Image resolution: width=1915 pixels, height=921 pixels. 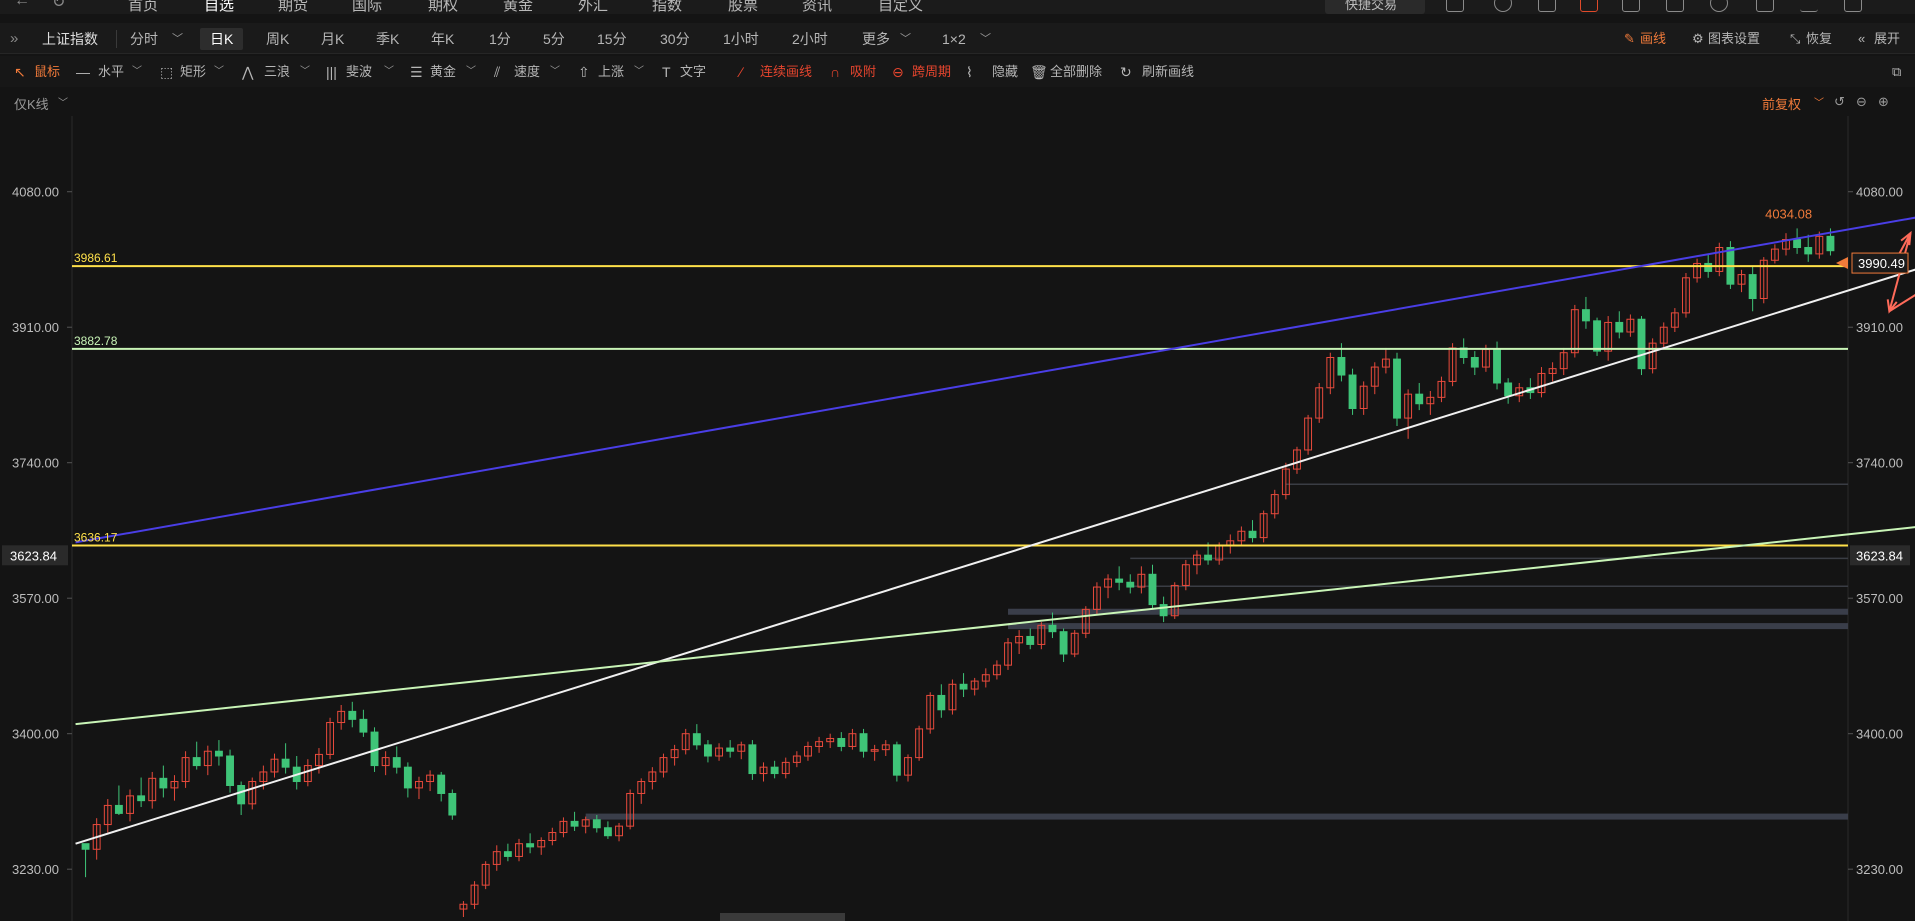 What do you see at coordinates (900, 7) in the screenshot?
I see `nav-custom: 自定义` at bounding box center [900, 7].